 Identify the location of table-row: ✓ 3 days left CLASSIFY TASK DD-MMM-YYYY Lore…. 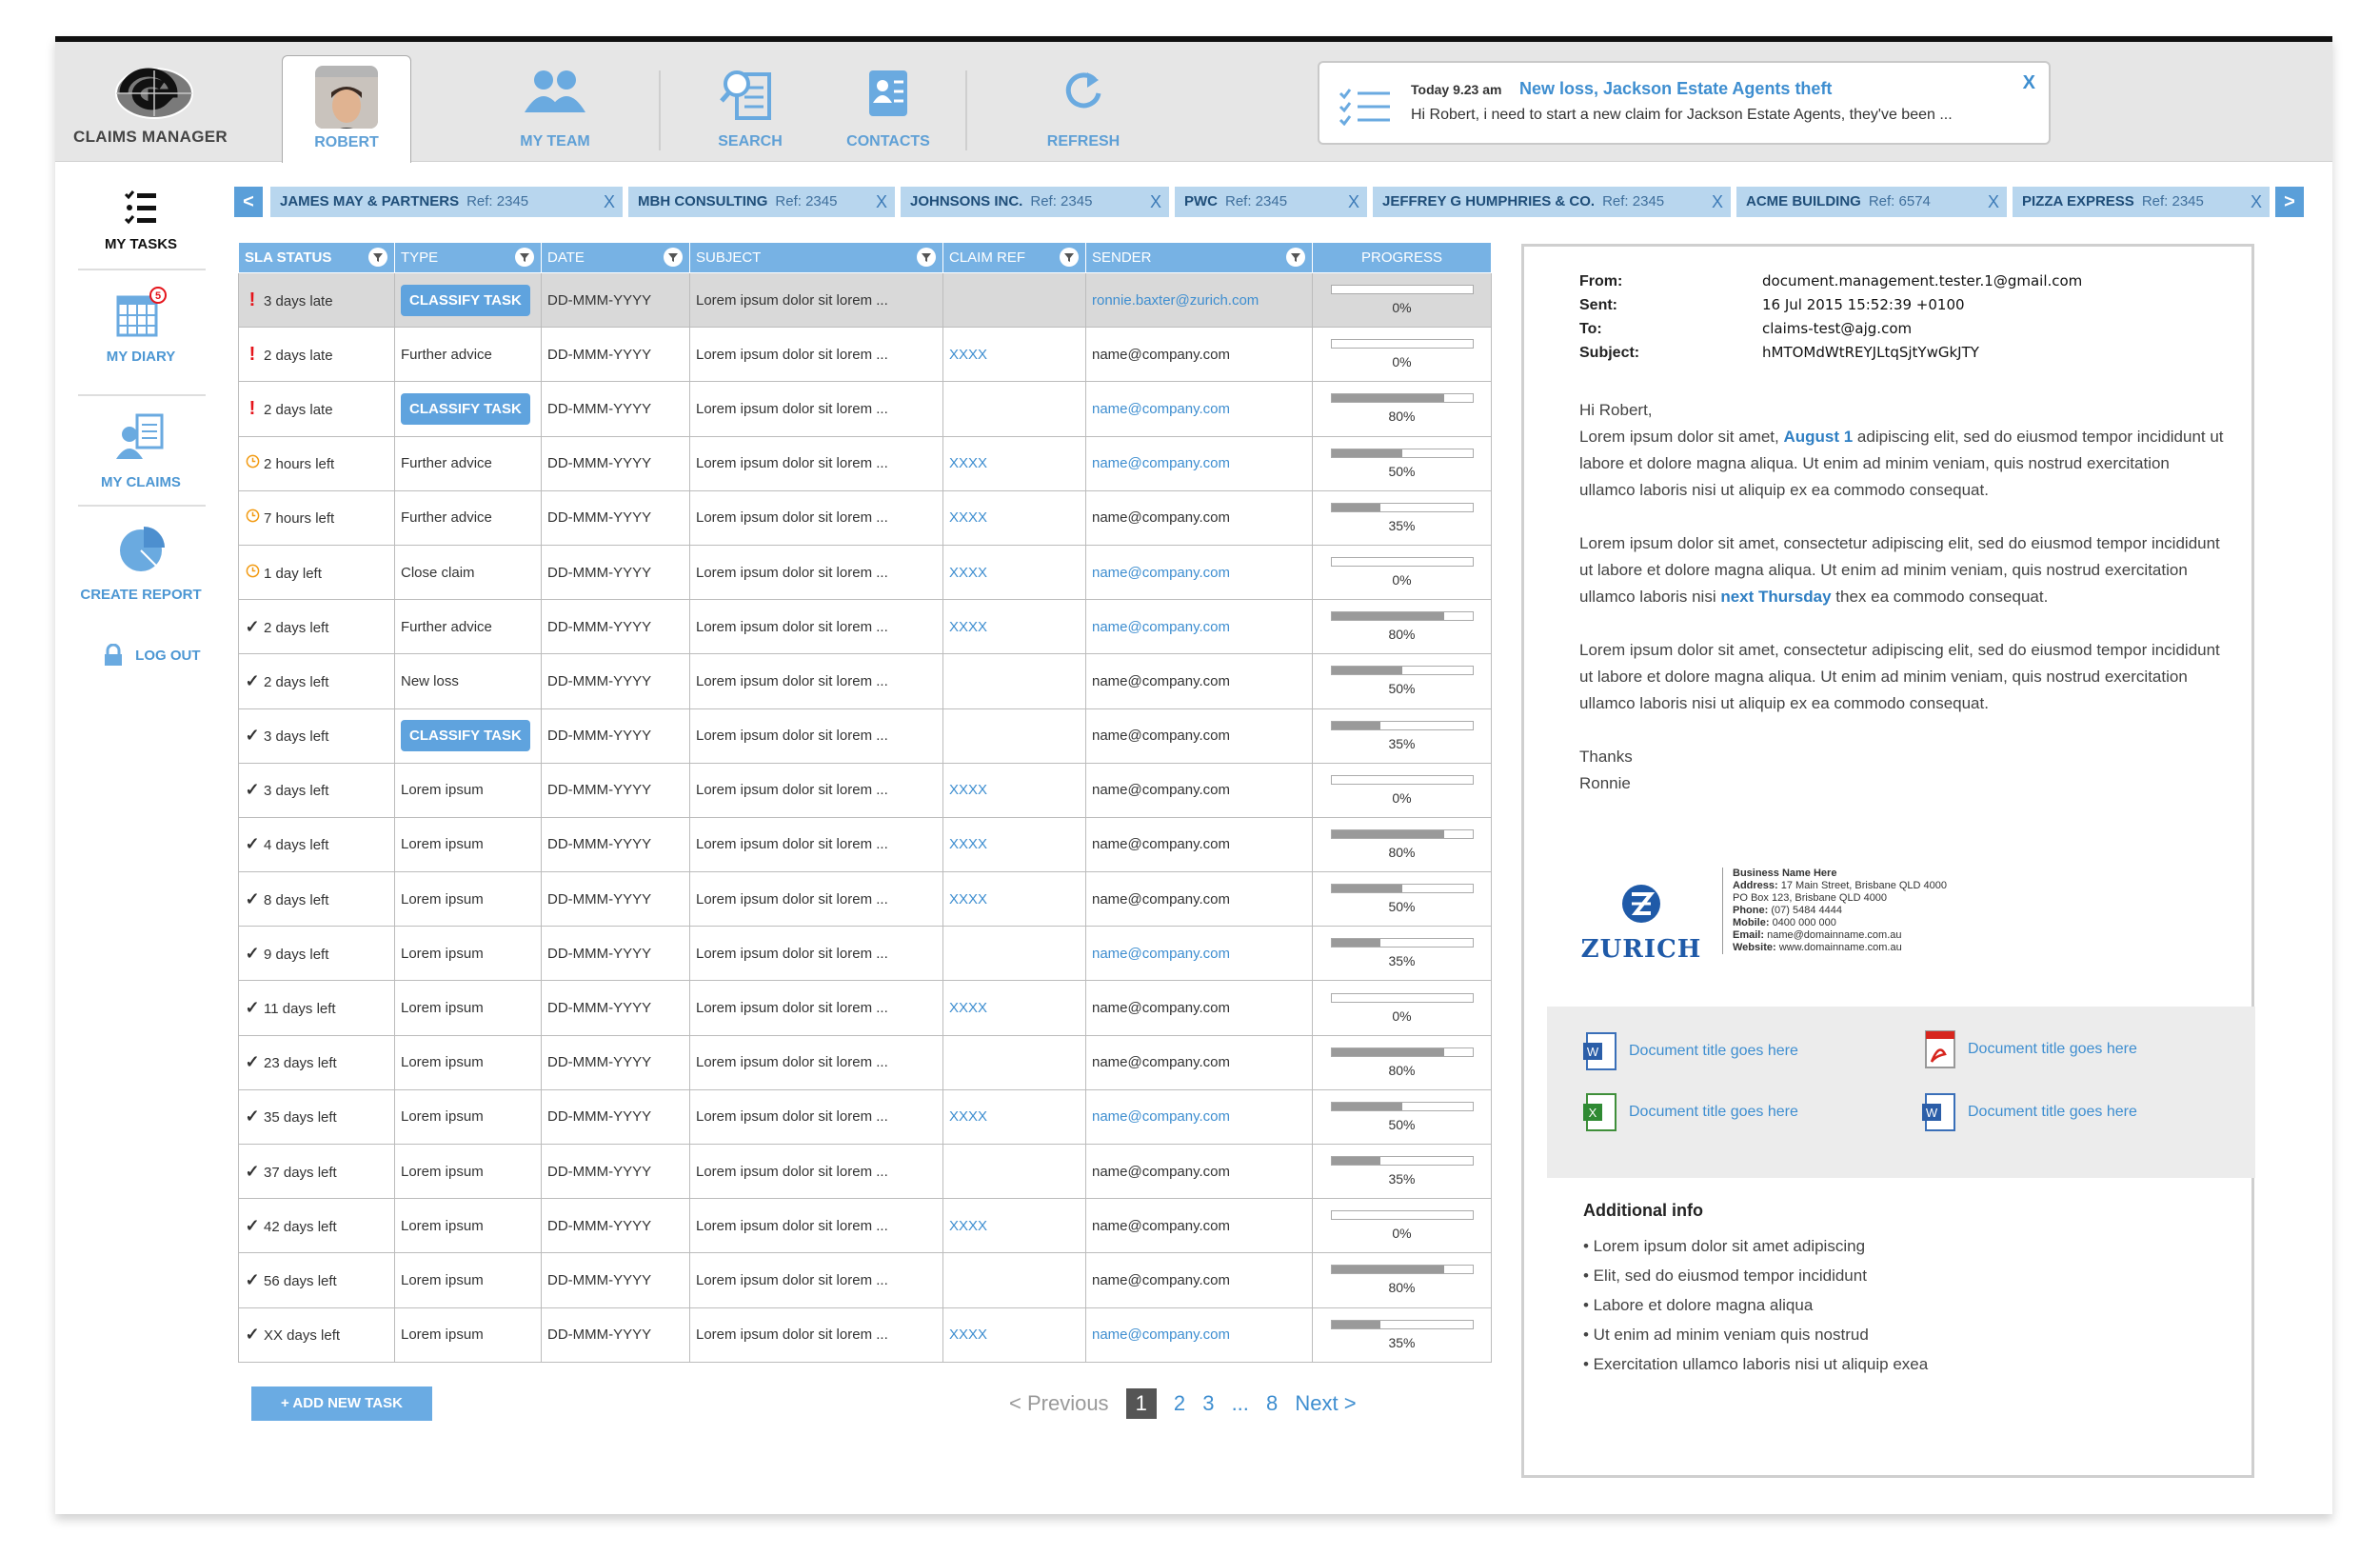
(865, 736).